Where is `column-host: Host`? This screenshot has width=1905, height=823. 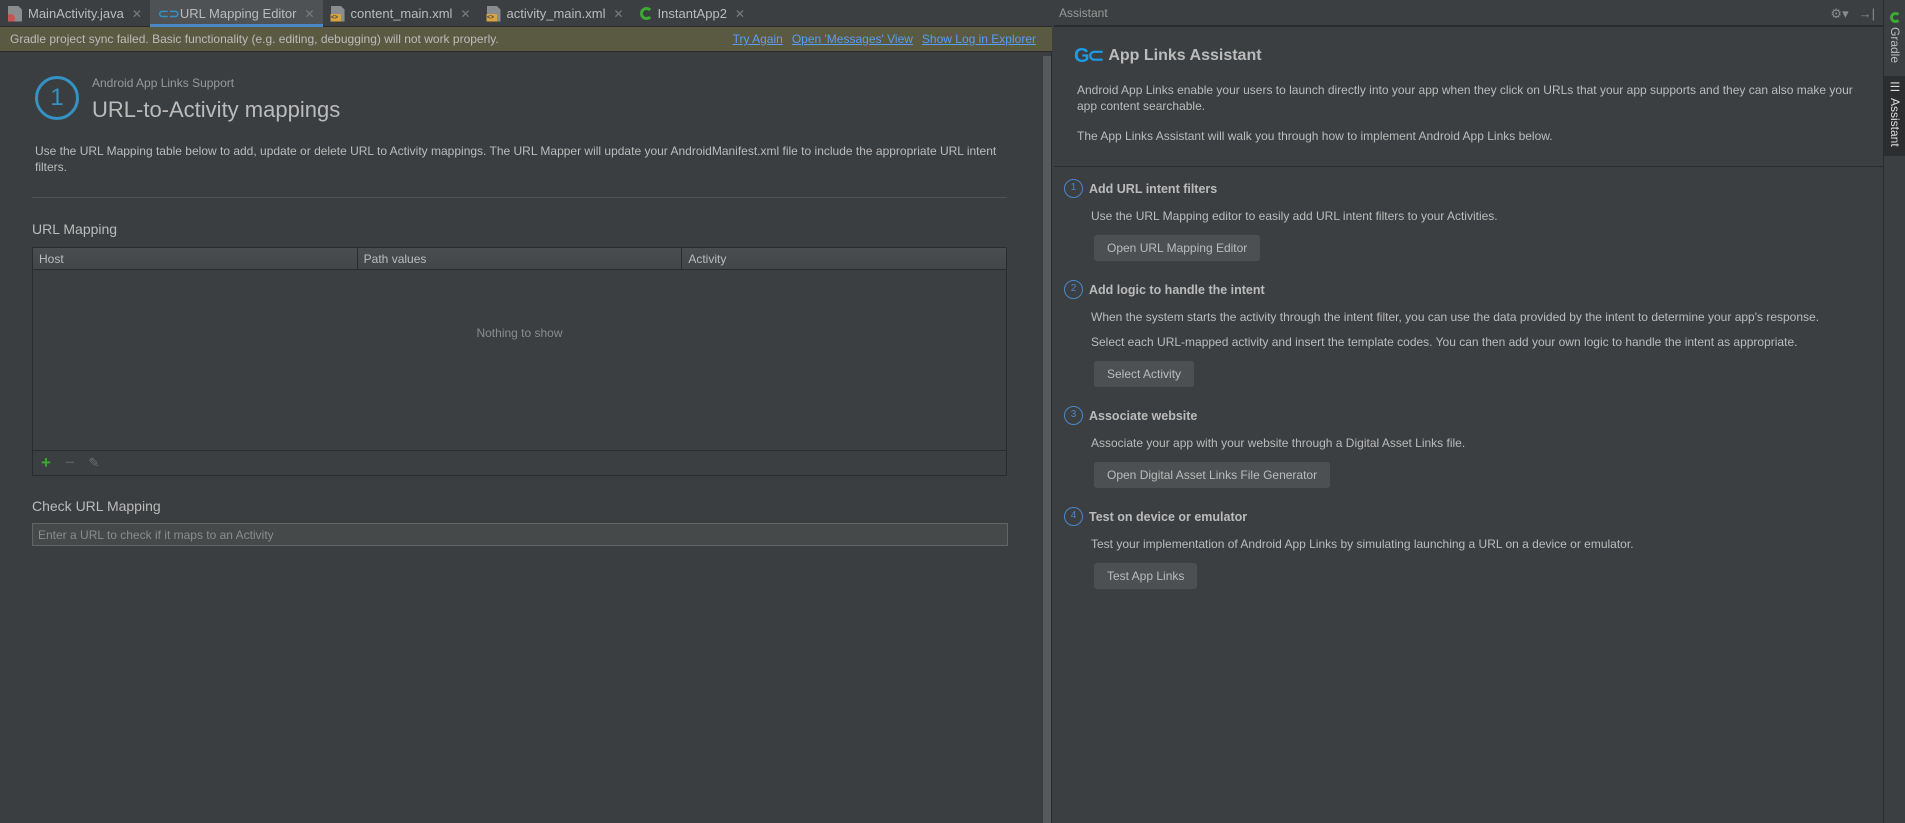
column-host: Host is located at coordinates (195, 258).